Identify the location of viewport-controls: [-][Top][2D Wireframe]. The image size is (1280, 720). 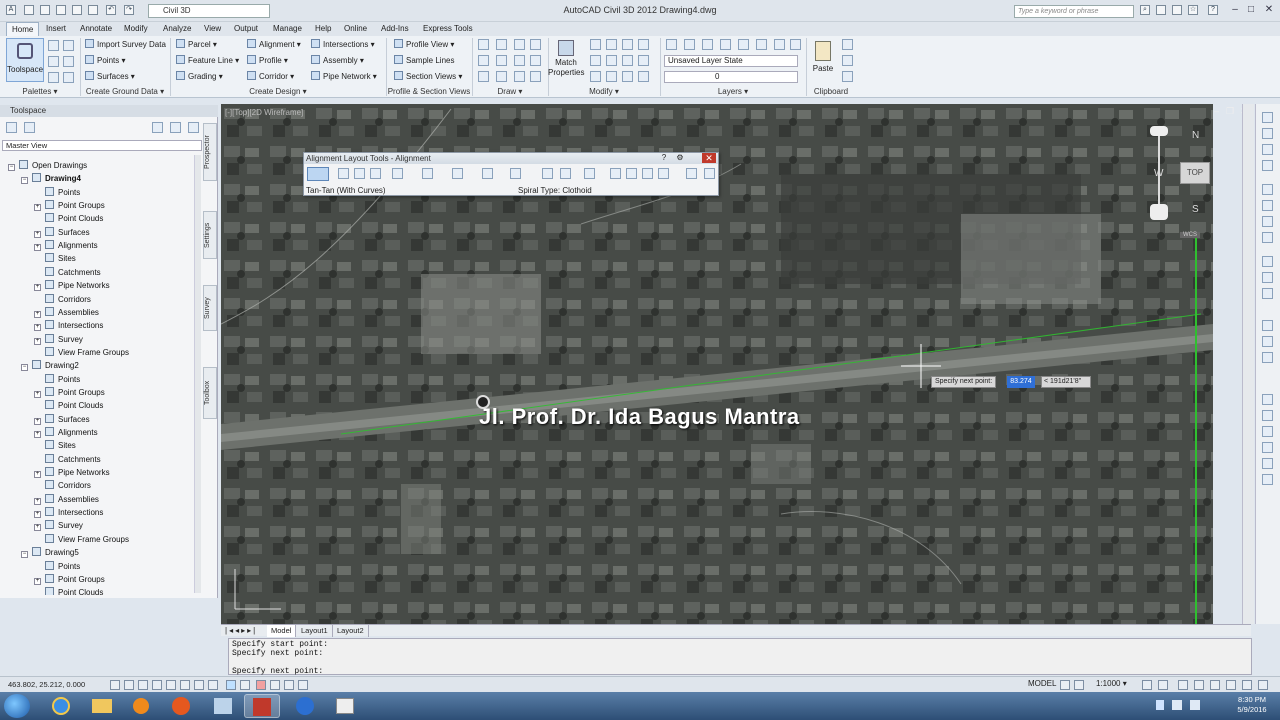
(264, 112).